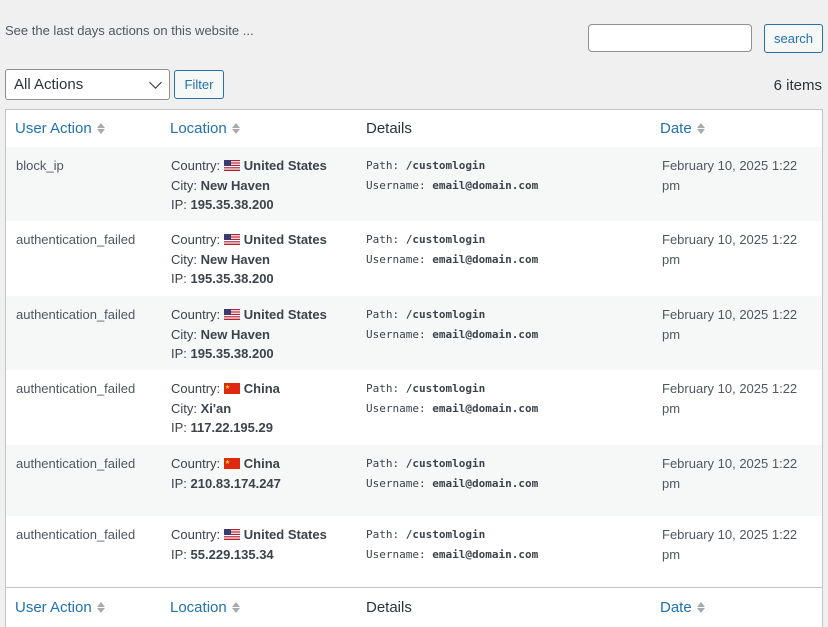  What do you see at coordinates (670, 38) in the screenshot?
I see `search-input` at bounding box center [670, 38].